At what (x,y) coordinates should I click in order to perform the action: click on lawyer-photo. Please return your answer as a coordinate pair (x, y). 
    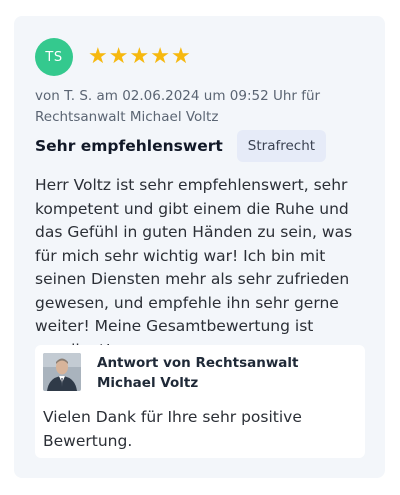
    Looking at the image, I should click on (62, 372).